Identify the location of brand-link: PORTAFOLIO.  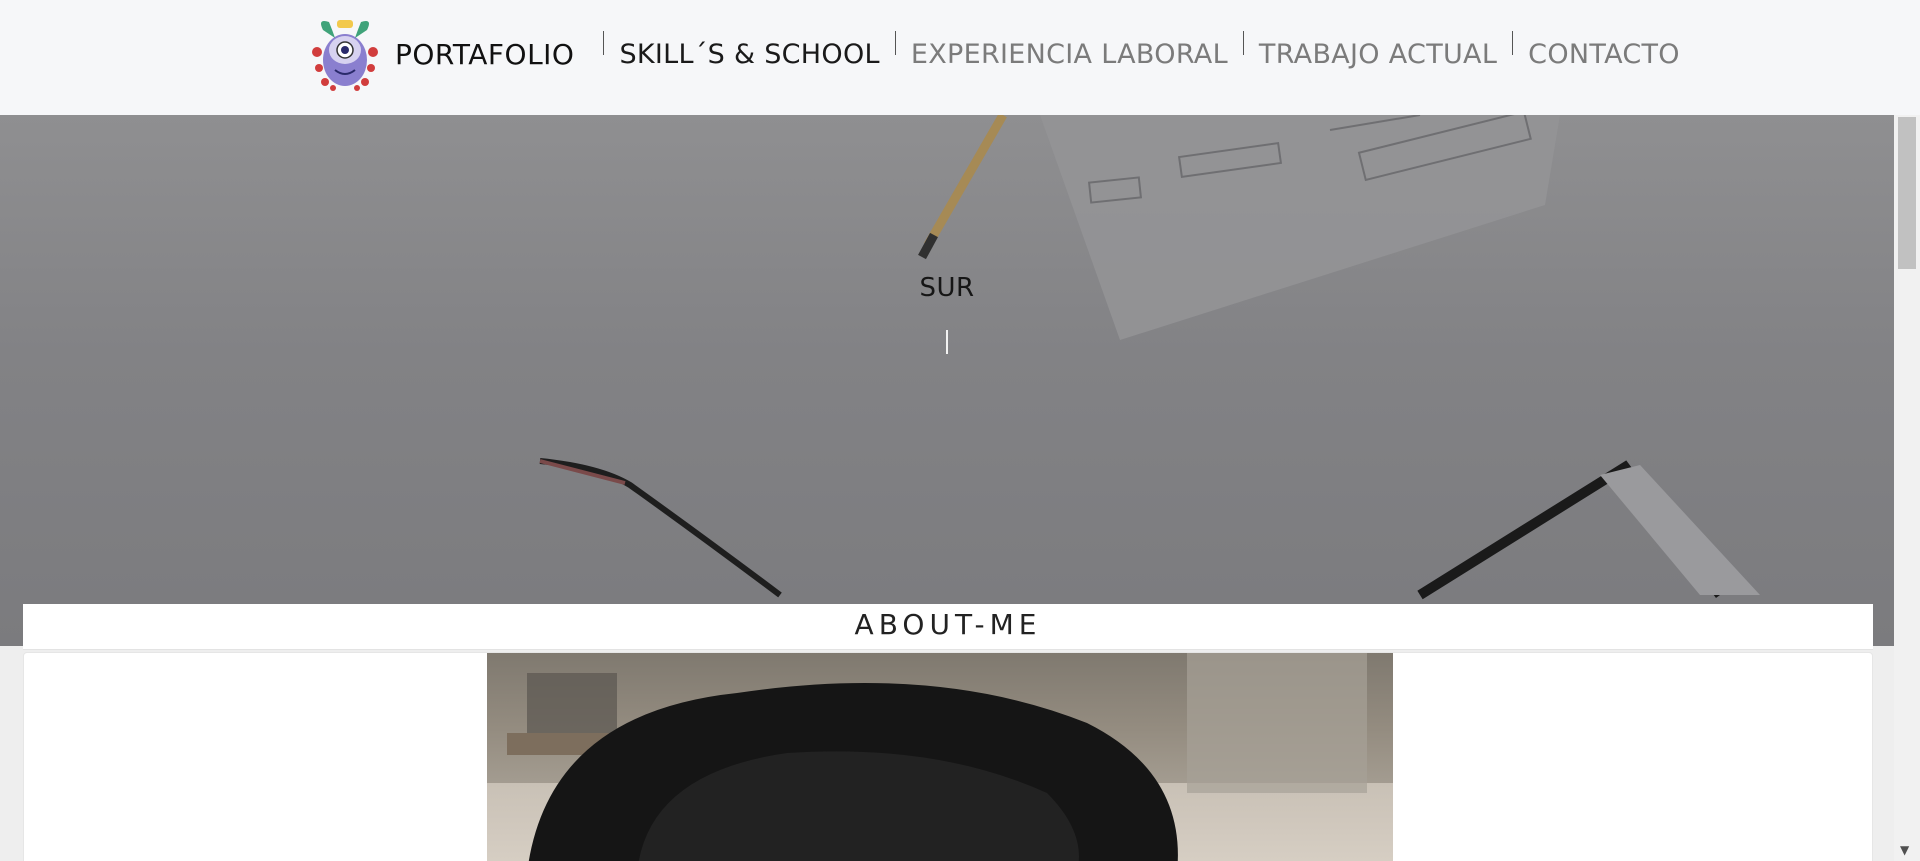
(484, 54).